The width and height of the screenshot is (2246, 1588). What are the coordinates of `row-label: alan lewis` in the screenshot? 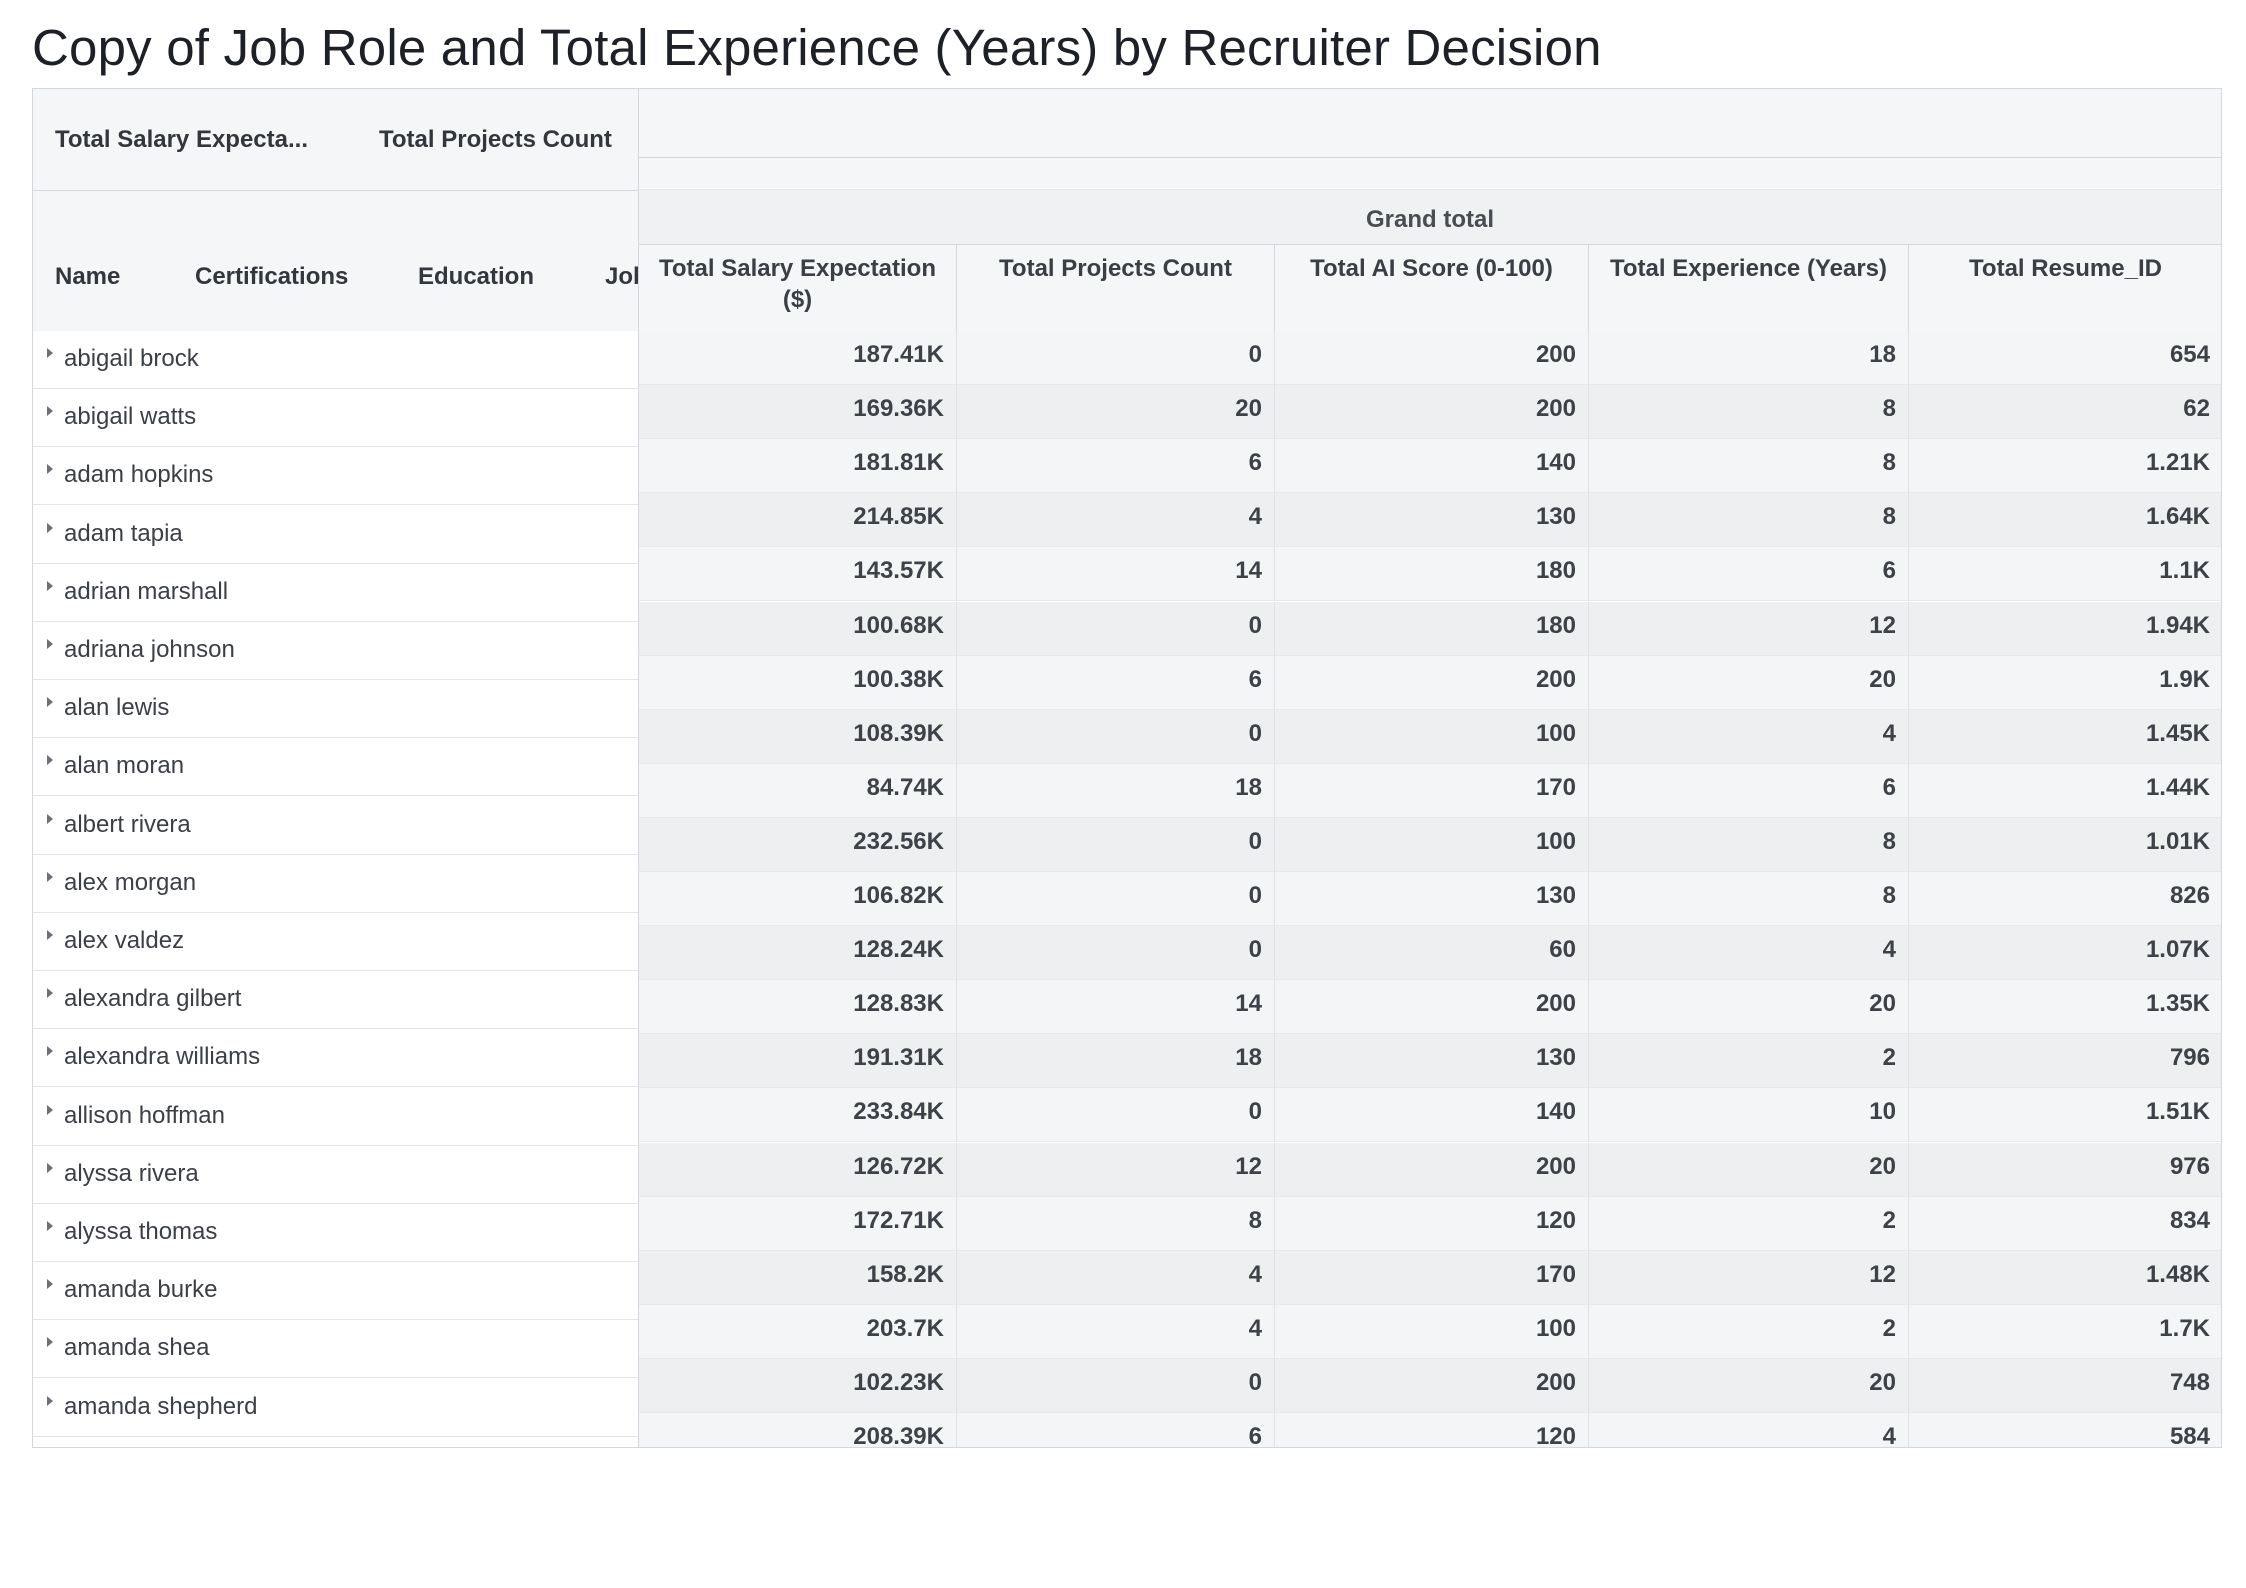 It's located at (335, 709).